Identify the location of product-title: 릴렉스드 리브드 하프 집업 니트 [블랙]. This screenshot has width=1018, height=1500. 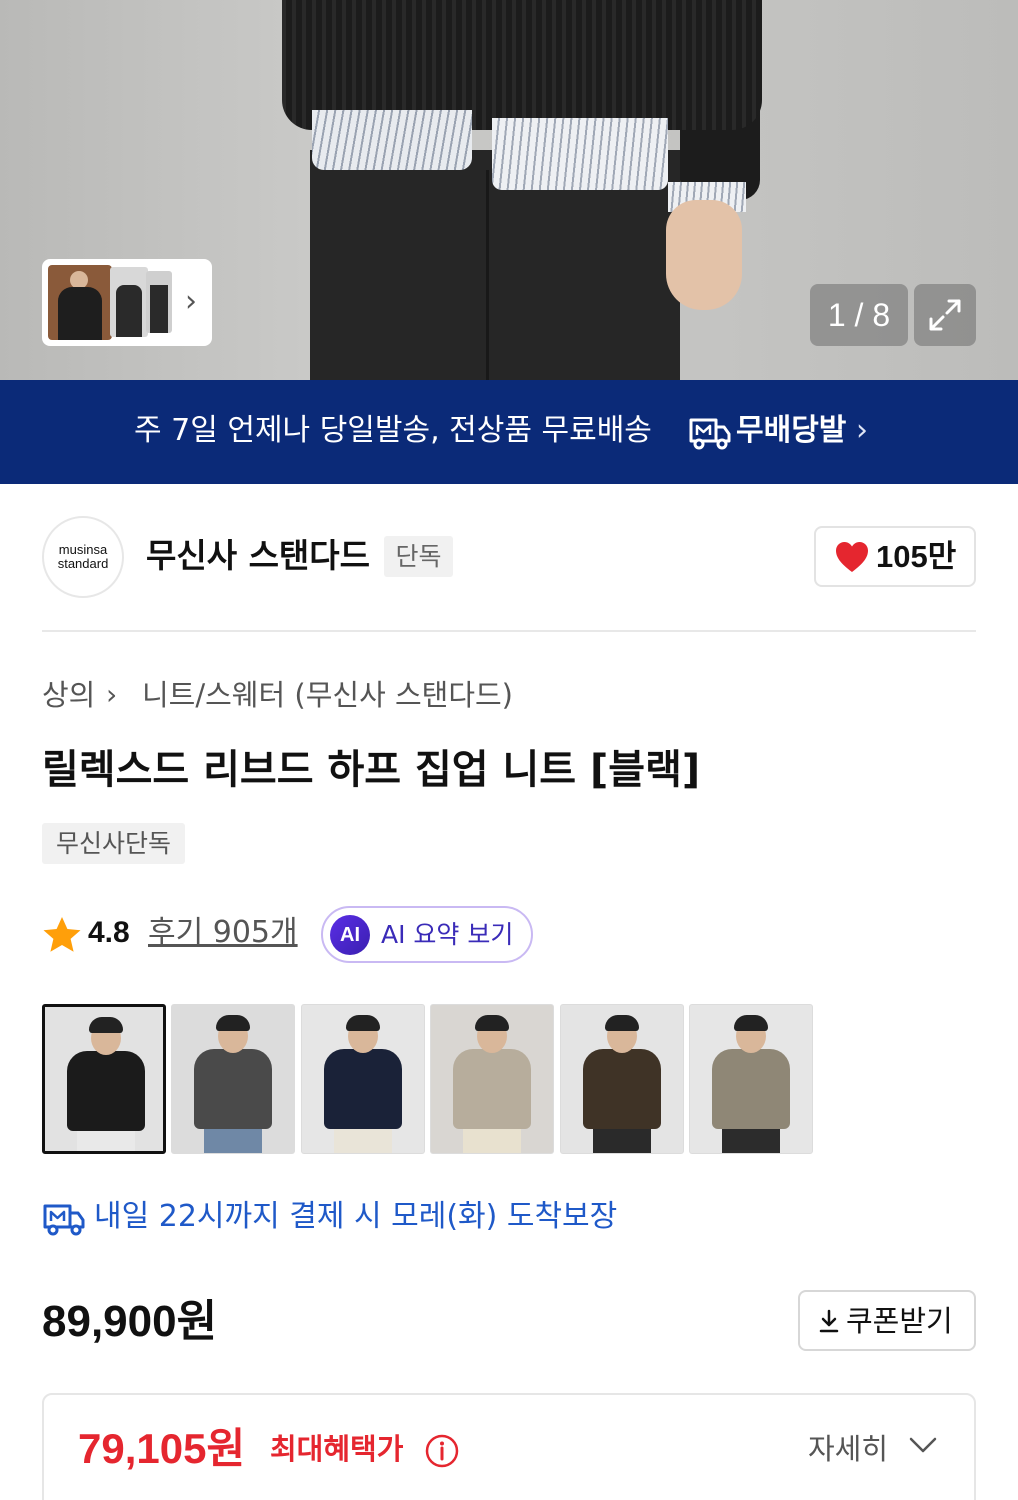
(371, 770).